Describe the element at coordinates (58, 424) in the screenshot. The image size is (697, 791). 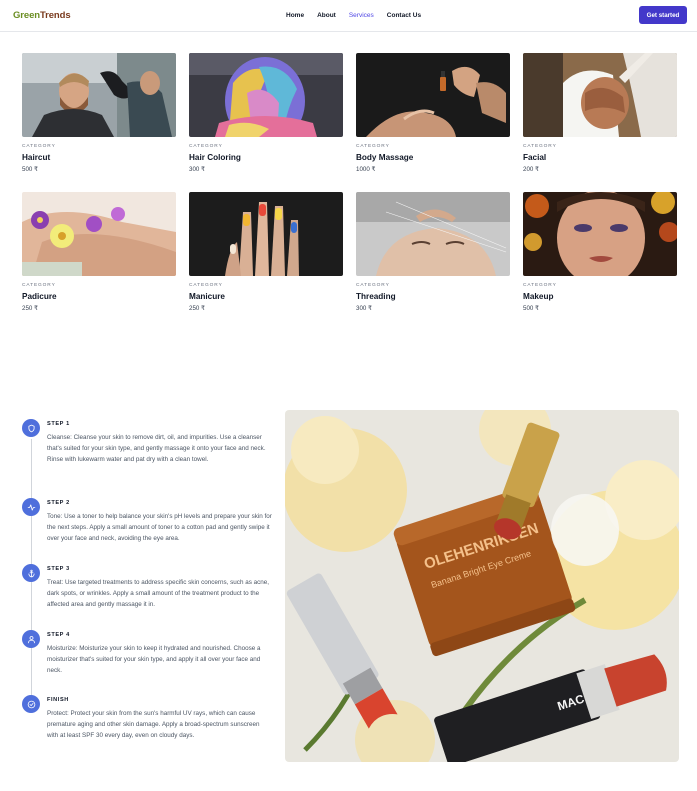
I see `step-heading: STEP 1` at that location.